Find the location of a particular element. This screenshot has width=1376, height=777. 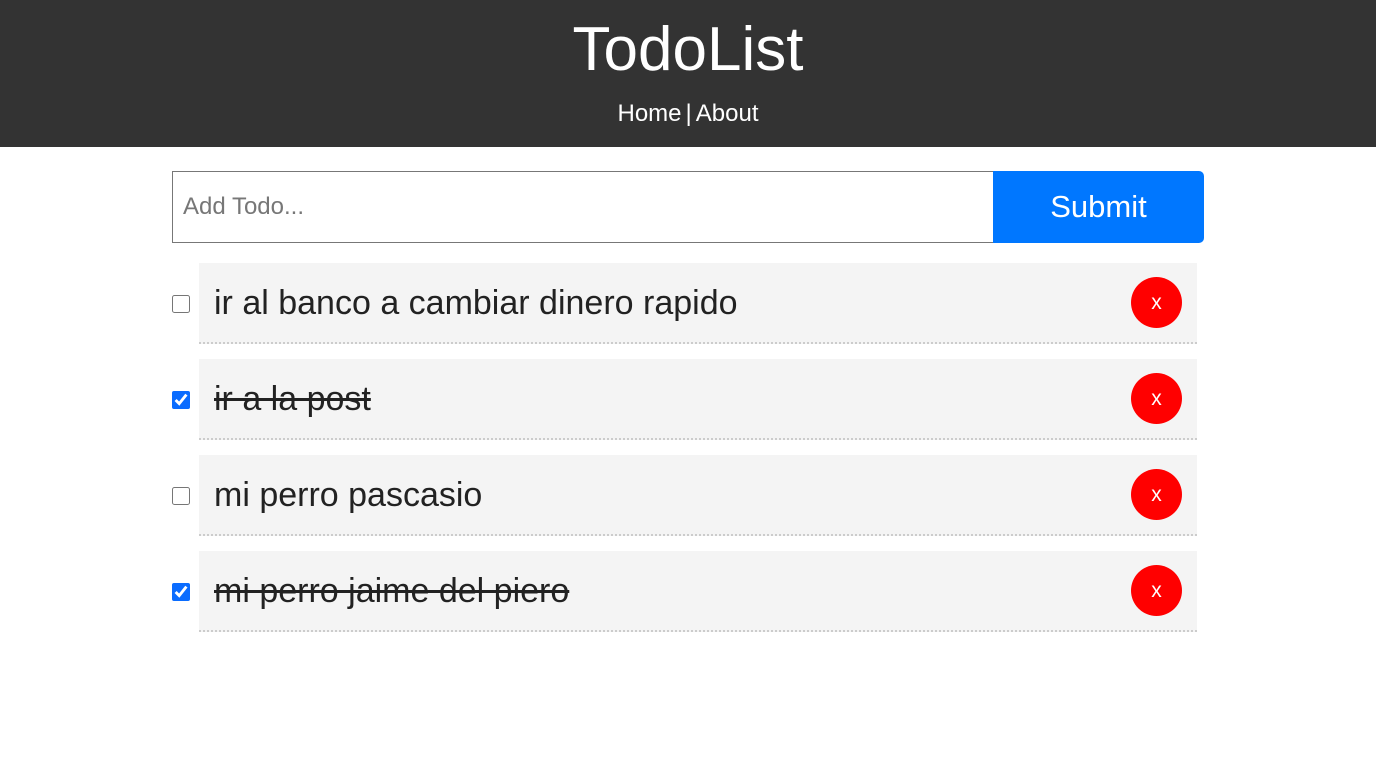

todo-row: ir al banco a cambiar dinero rapido x is located at coordinates (688, 303).